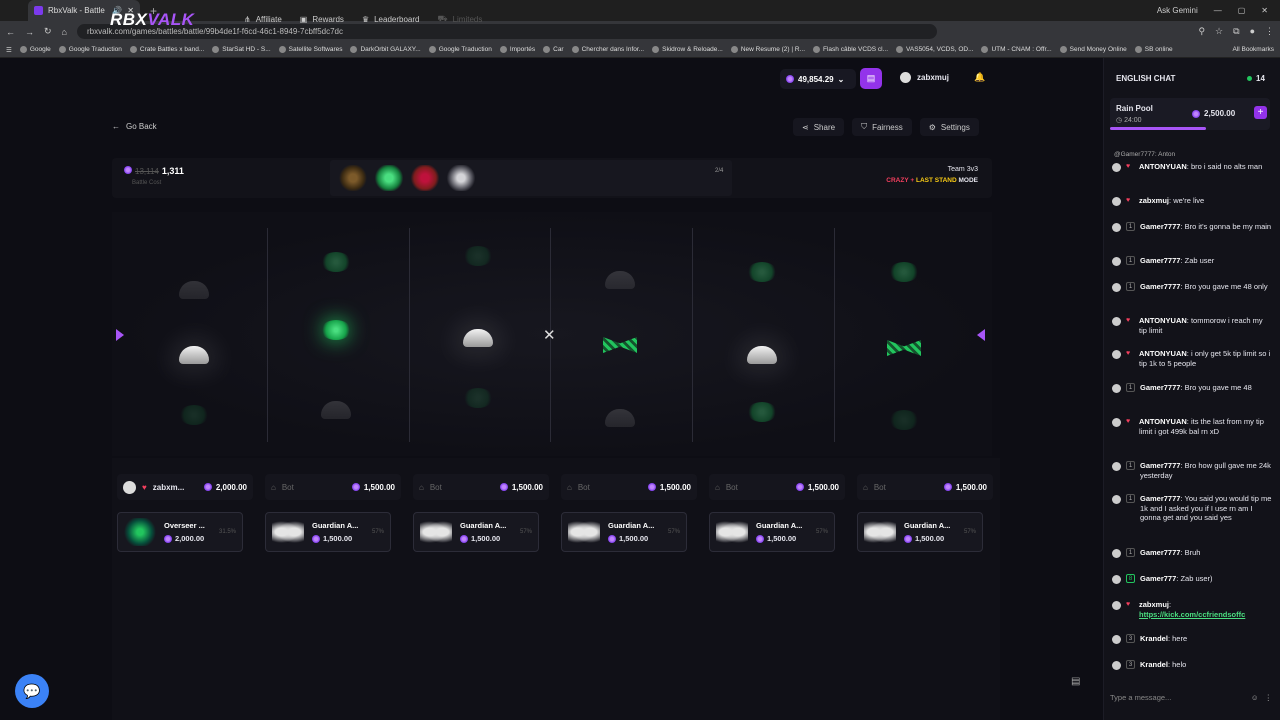  Describe the element at coordinates (1075, 681) in the screenshot. I see `chat-toggle-icon: ▤` at that location.